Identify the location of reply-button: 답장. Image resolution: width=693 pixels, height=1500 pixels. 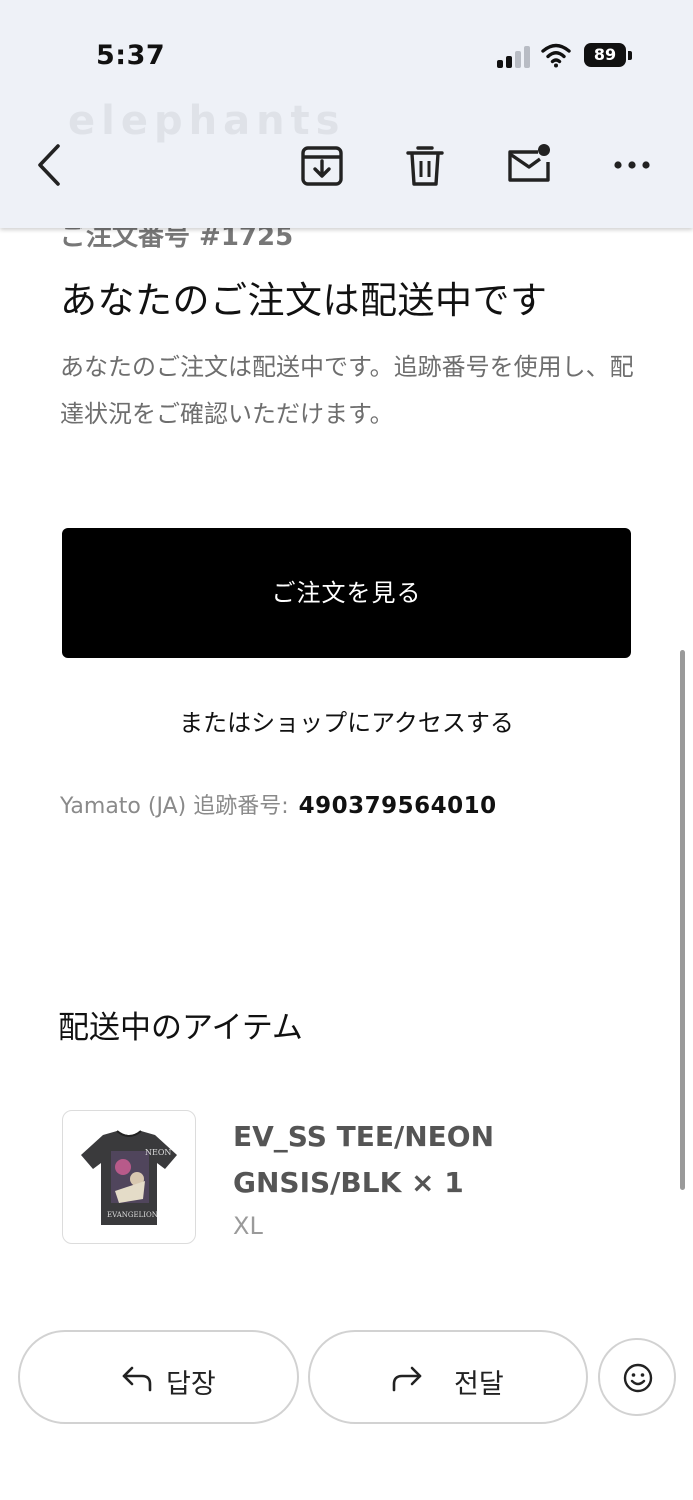
(158, 1377).